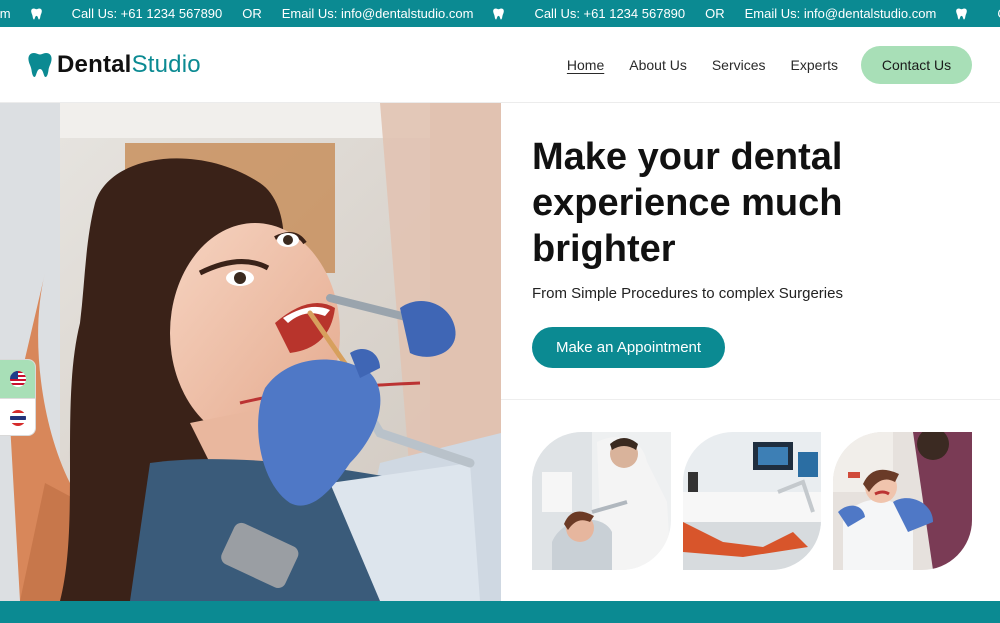 The width and height of the screenshot is (1000, 623). What do you see at coordinates (585, 65) in the screenshot?
I see `nav-home: Home` at bounding box center [585, 65].